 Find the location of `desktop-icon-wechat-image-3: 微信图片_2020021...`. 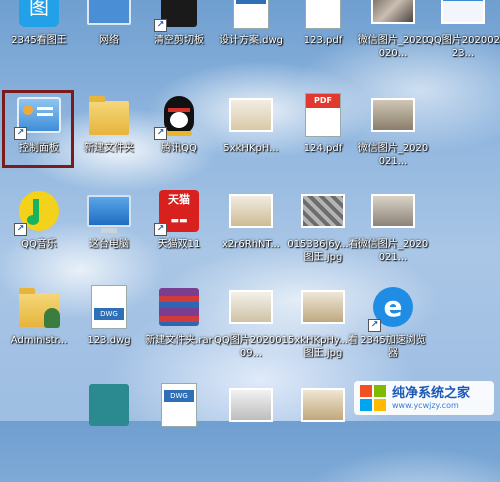

desktop-icon-wechat-image-3: 微信图片_2020021... is located at coordinates (393, 236).